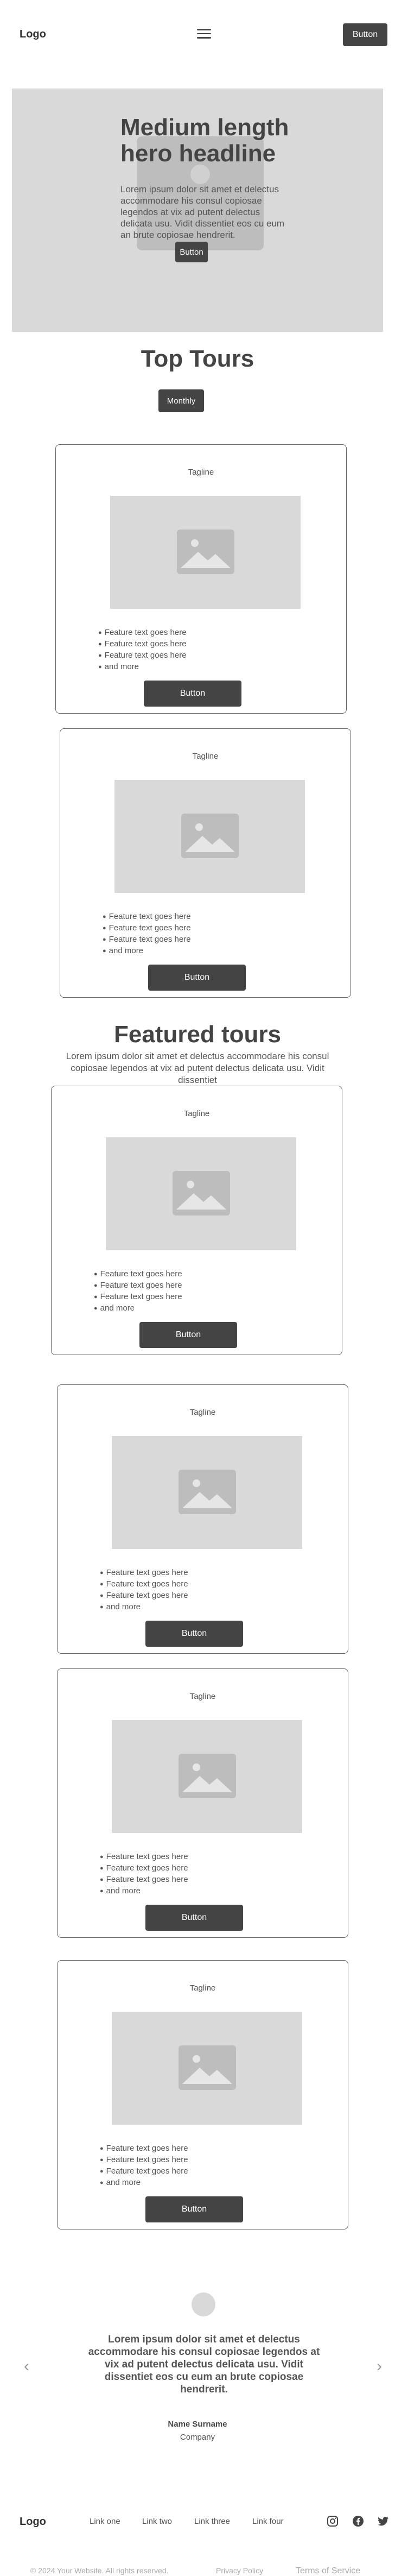 Image resolution: width=395 pixels, height=2576 pixels. Describe the element at coordinates (197, 1034) in the screenshot. I see `featured-tours-title: Featured tours` at that location.